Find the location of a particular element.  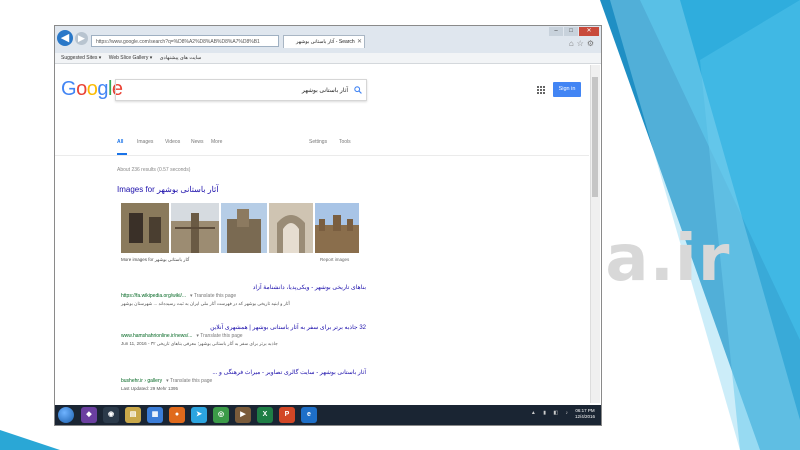

telegram-icon: ➤ is located at coordinates (199, 415).